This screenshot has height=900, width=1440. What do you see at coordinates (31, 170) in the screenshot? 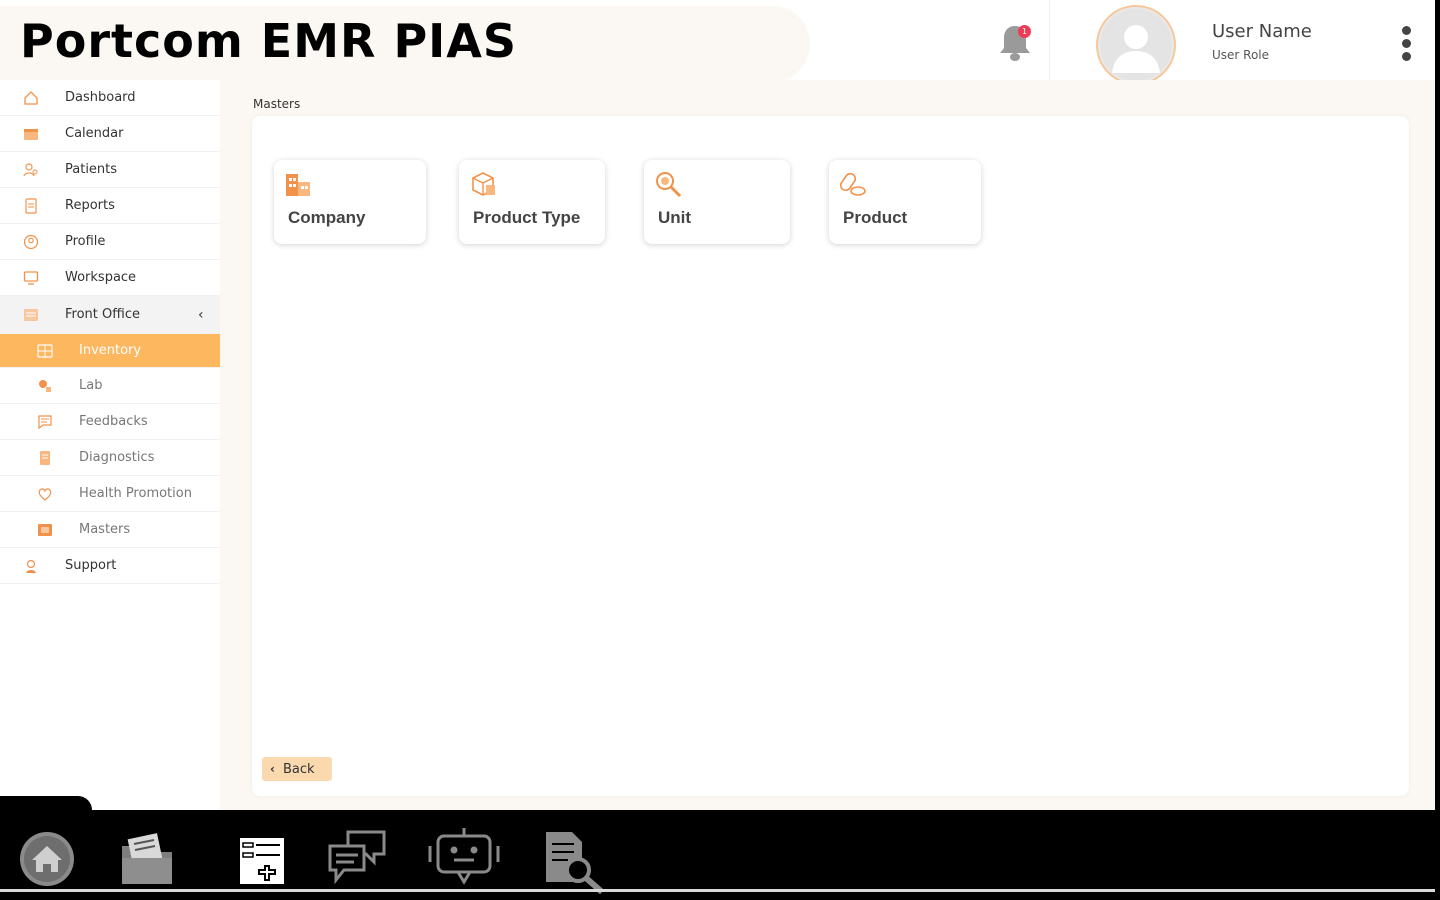
I see `patients-icon` at bounding box center [31, 170].